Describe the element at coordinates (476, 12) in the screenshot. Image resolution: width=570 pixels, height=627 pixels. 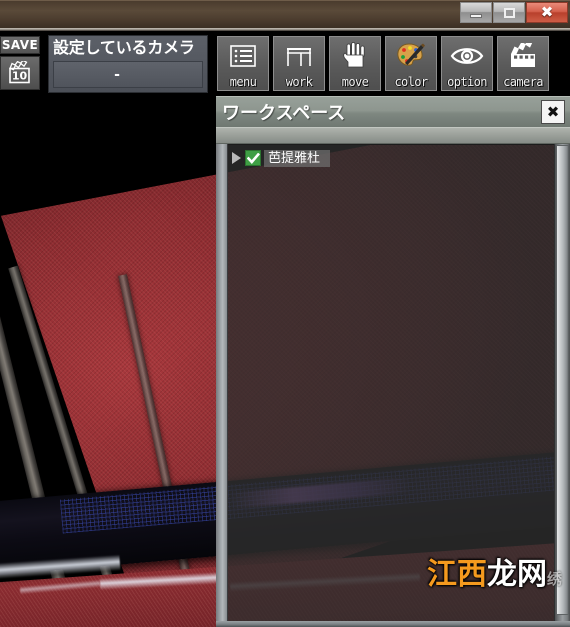
I see `minimize-button` at that location.